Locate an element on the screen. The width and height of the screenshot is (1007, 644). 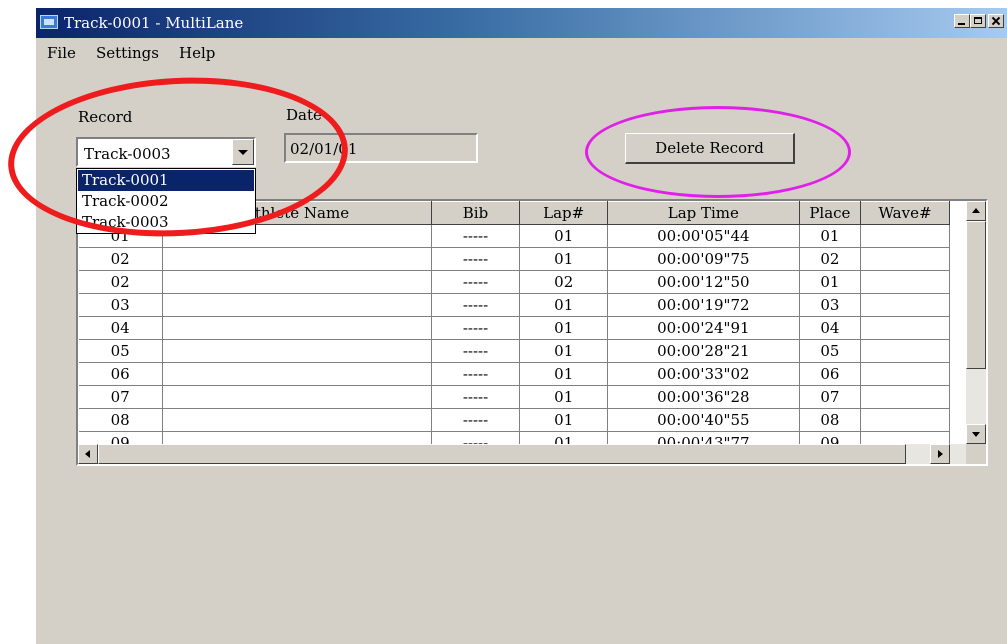
cell-place: 09 is located at coordinates (830, 437).